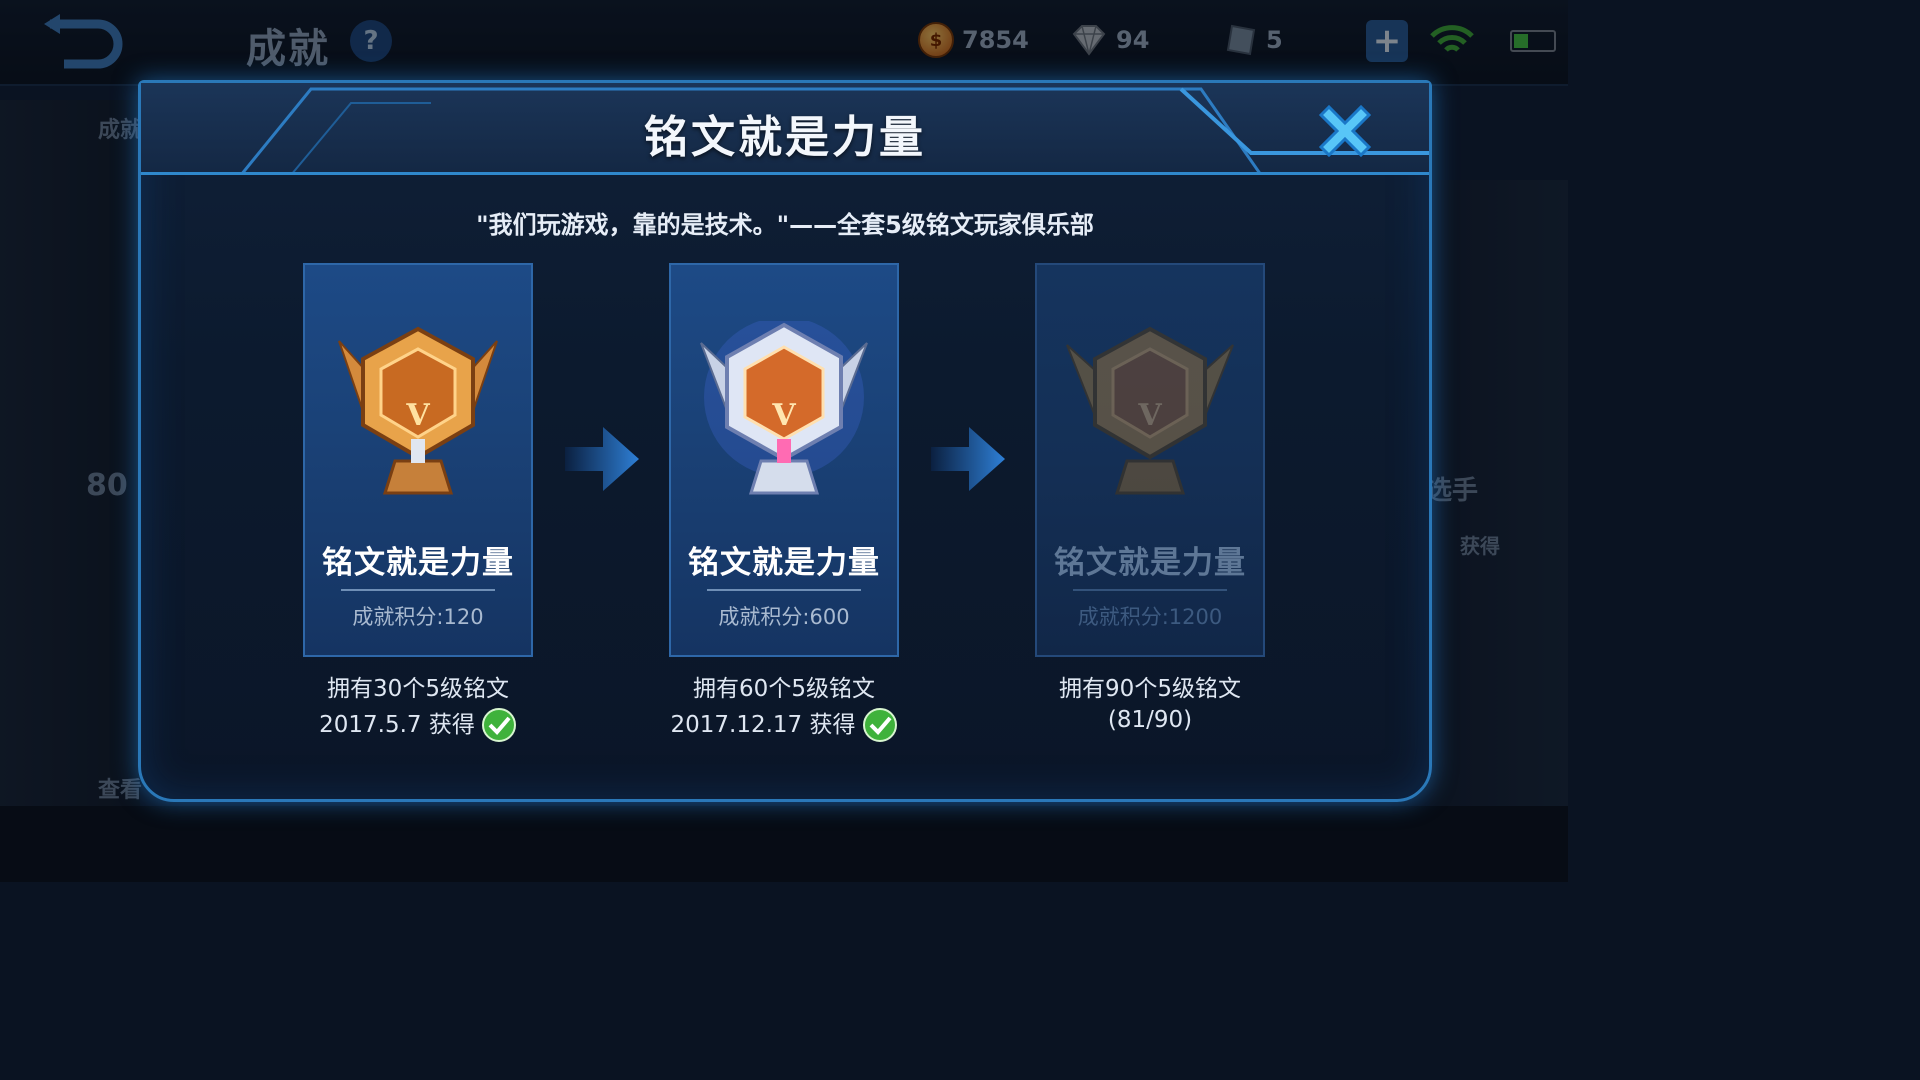 The image size is (1920, 1080). What do you see at coordinates (418, 617) in the screenshot?
I see `card-score: 成就积分:120` at bounding box center [418, 617].